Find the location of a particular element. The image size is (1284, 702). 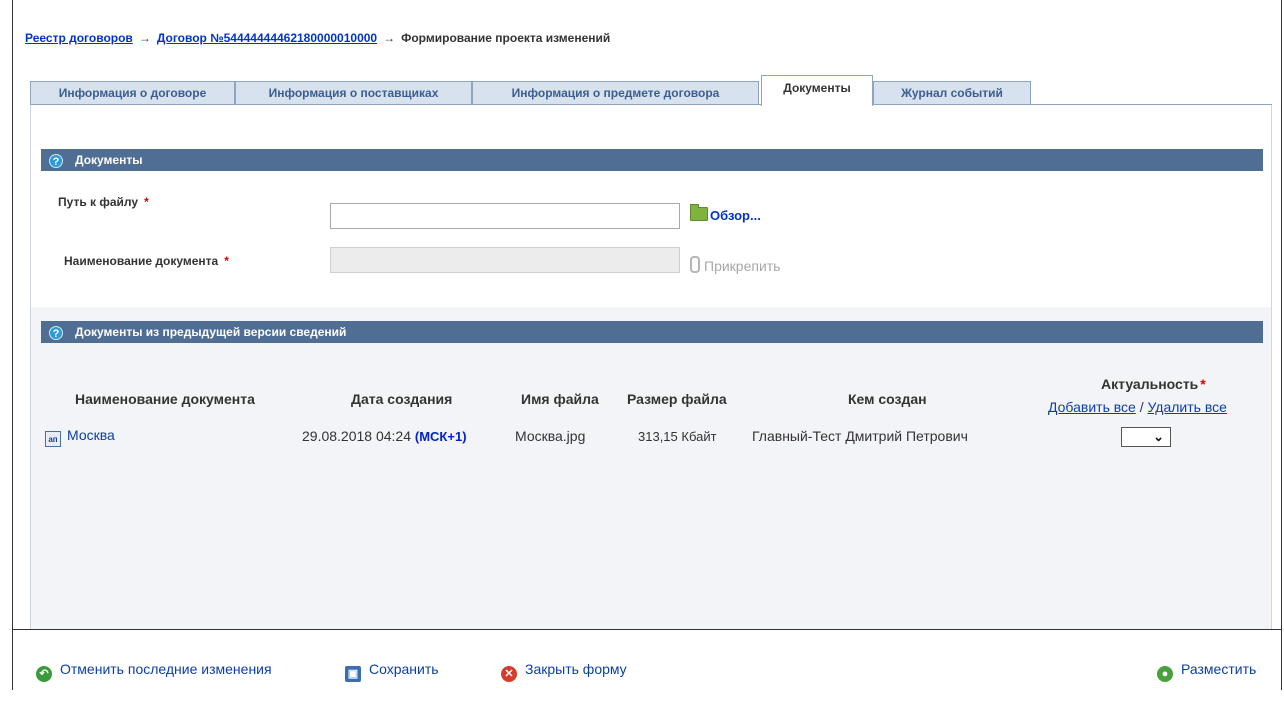

doc-name-link: Москва is located at coordinates (91, 435).